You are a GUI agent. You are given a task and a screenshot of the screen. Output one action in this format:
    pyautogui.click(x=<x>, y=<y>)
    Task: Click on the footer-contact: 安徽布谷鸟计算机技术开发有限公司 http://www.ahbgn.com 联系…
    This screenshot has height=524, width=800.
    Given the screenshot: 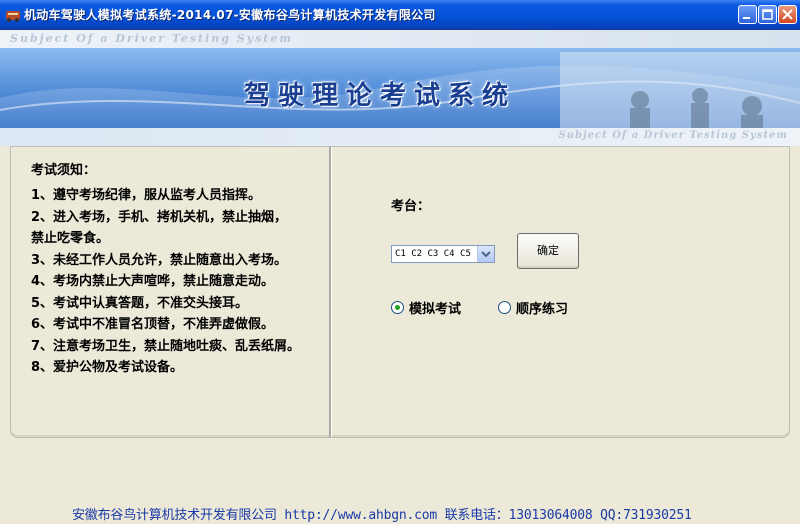 What is the action you would take?
    pyautogui.click(x=382, y=515)
    